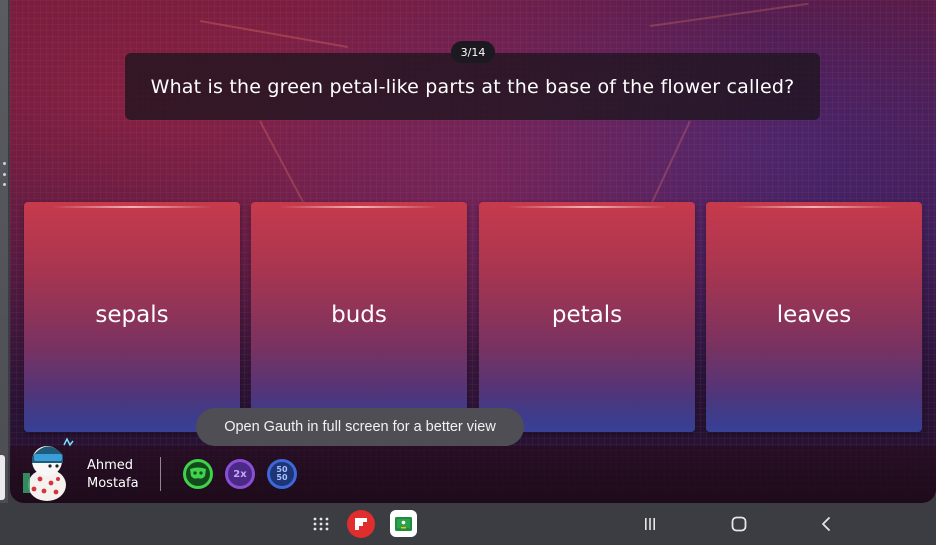 The width and height of the screenshot is (936, 545). I want to click on answer-option-1: sepals, so click(132, 317).